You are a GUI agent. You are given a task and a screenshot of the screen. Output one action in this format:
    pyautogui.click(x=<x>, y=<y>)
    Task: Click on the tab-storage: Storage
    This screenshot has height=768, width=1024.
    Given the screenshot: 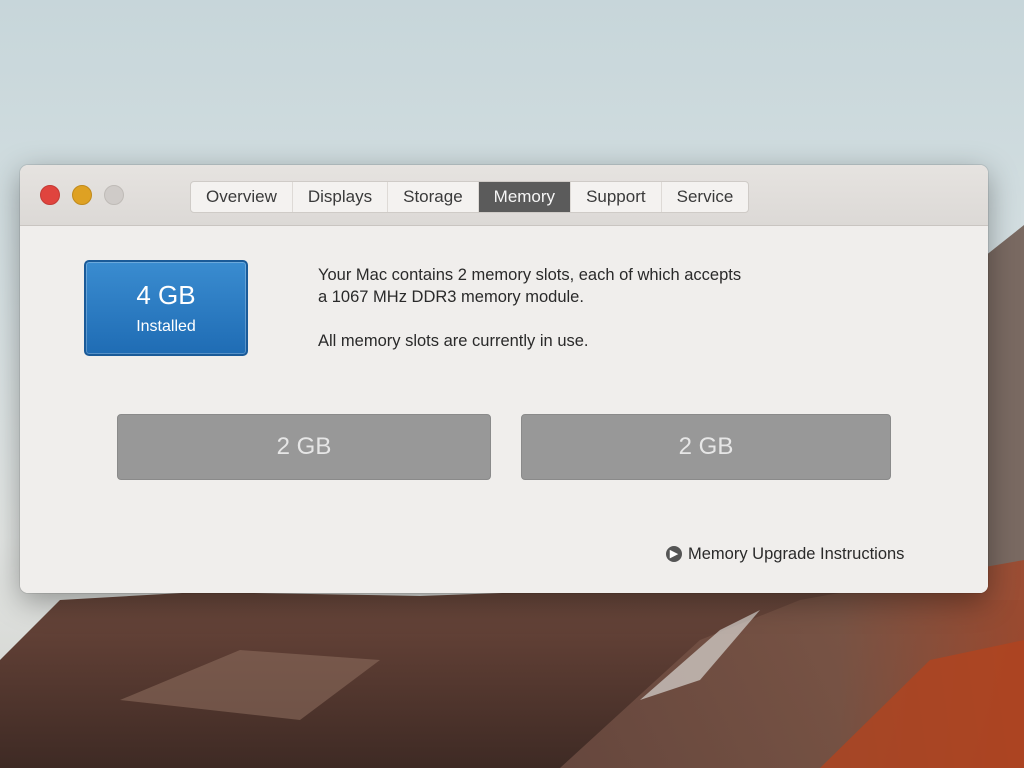 What is the action you would take?
    pyautogui.click(x=433, y=197)
    